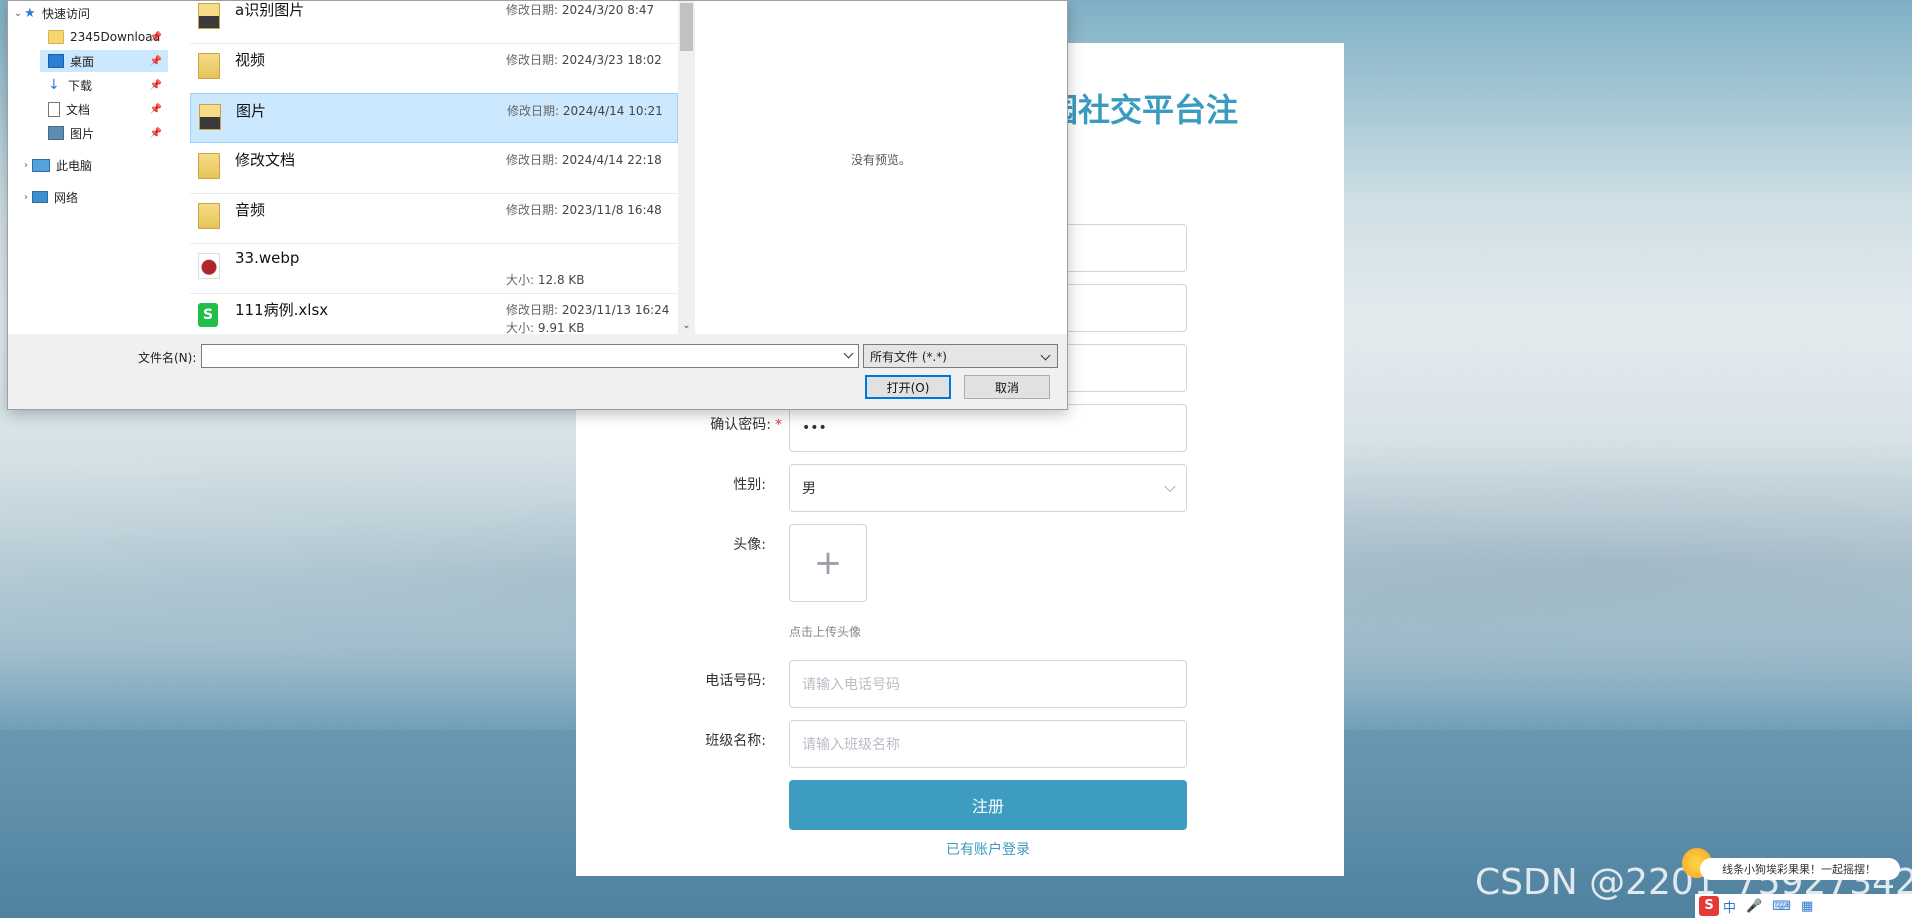 This screenshot has width=1912, height=918. I want to click on required-mark: *, so click(778, 425).